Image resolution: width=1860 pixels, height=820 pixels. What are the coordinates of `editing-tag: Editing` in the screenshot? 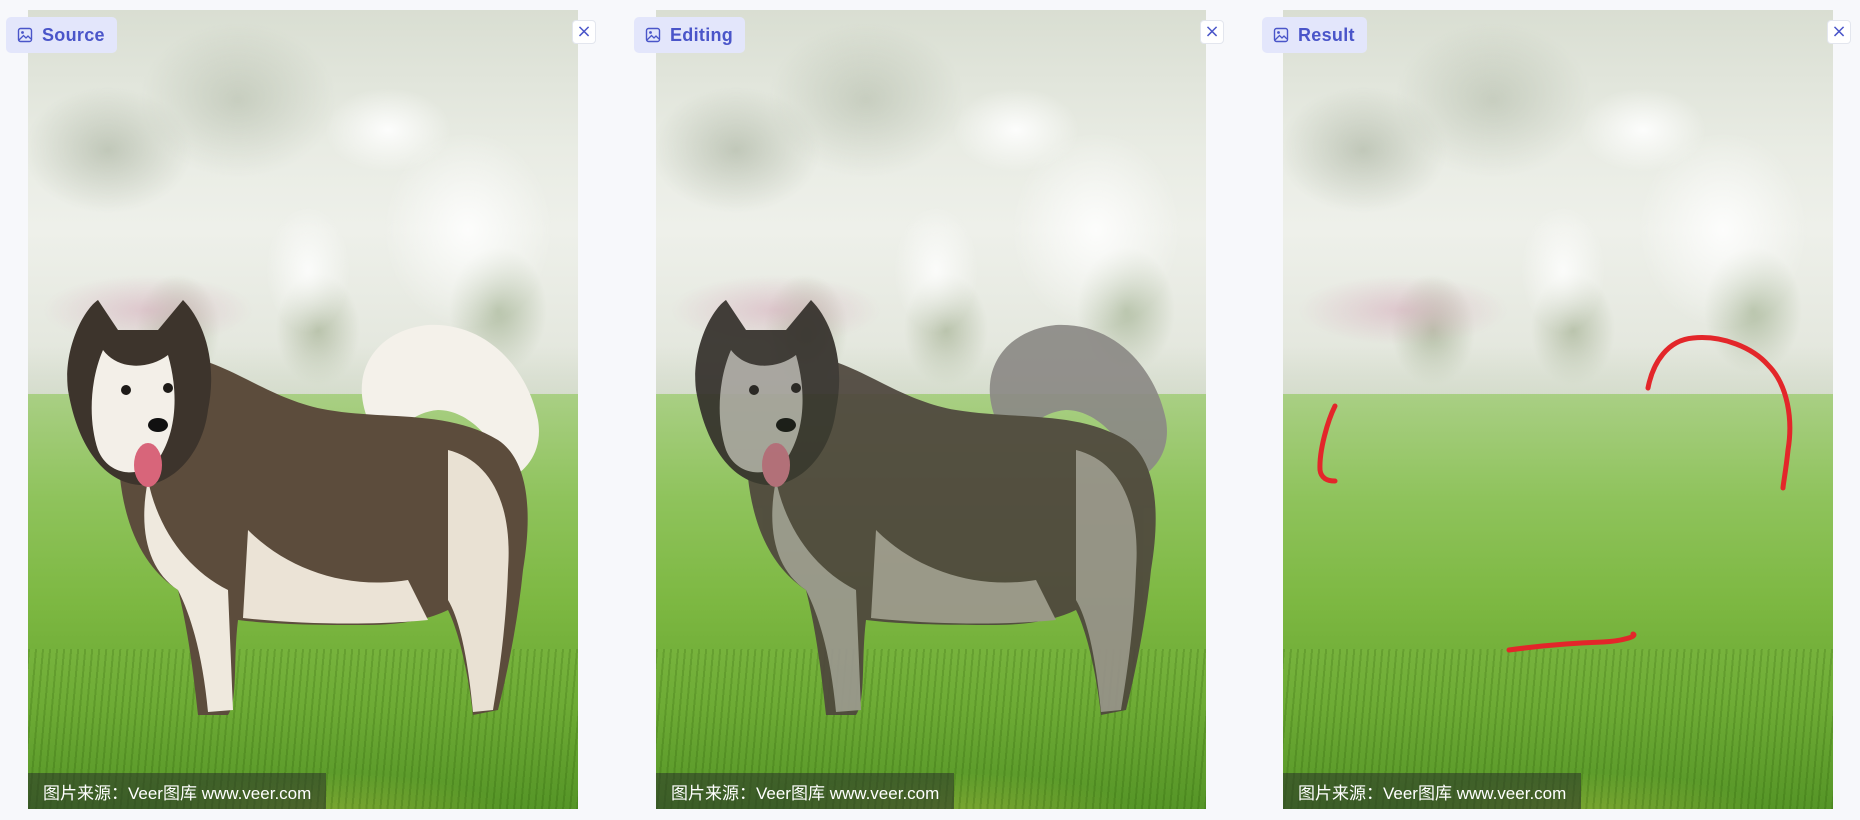 It's located at (690, 35).